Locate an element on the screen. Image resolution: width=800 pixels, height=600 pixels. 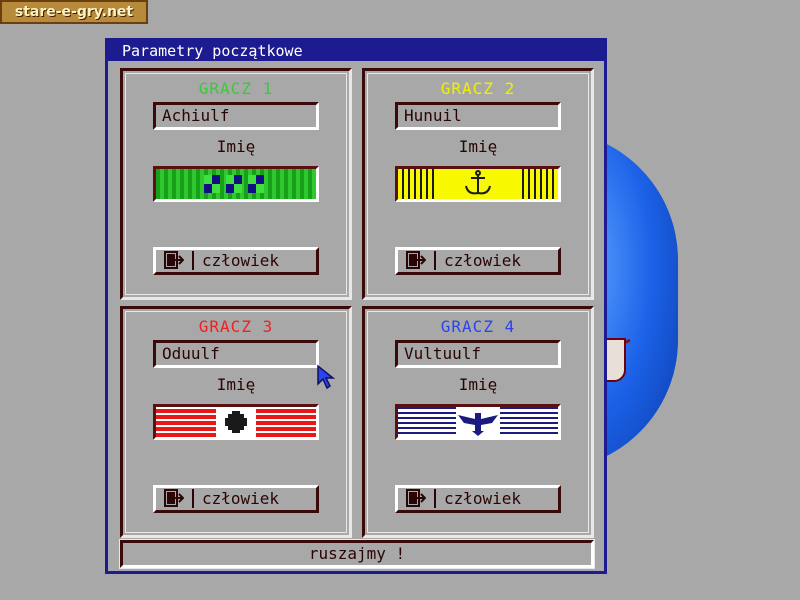
player-2-panel: GRACZ 2 Hunuil Imię człowiek is located at coordinates (478, 184).